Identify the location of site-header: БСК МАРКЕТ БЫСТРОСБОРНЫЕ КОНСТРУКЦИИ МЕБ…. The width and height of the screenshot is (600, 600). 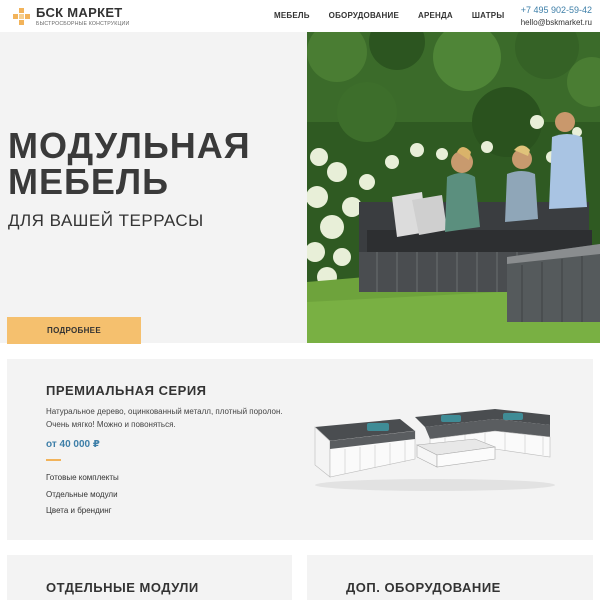
(300, 16).